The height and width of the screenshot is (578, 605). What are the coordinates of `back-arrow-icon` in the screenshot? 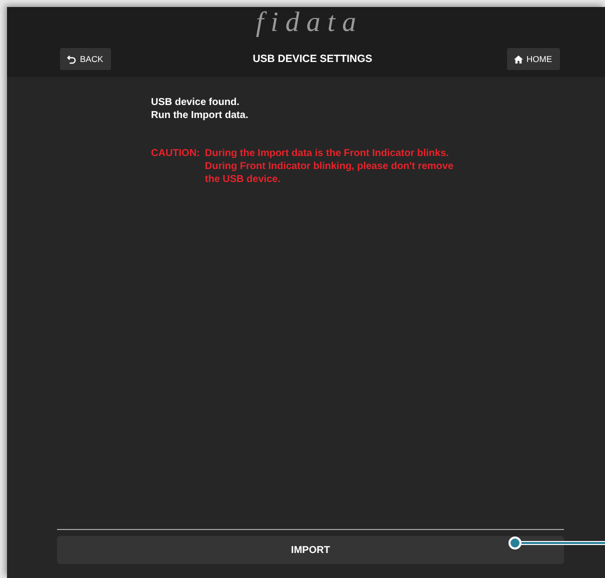 It's located at (71, 59).